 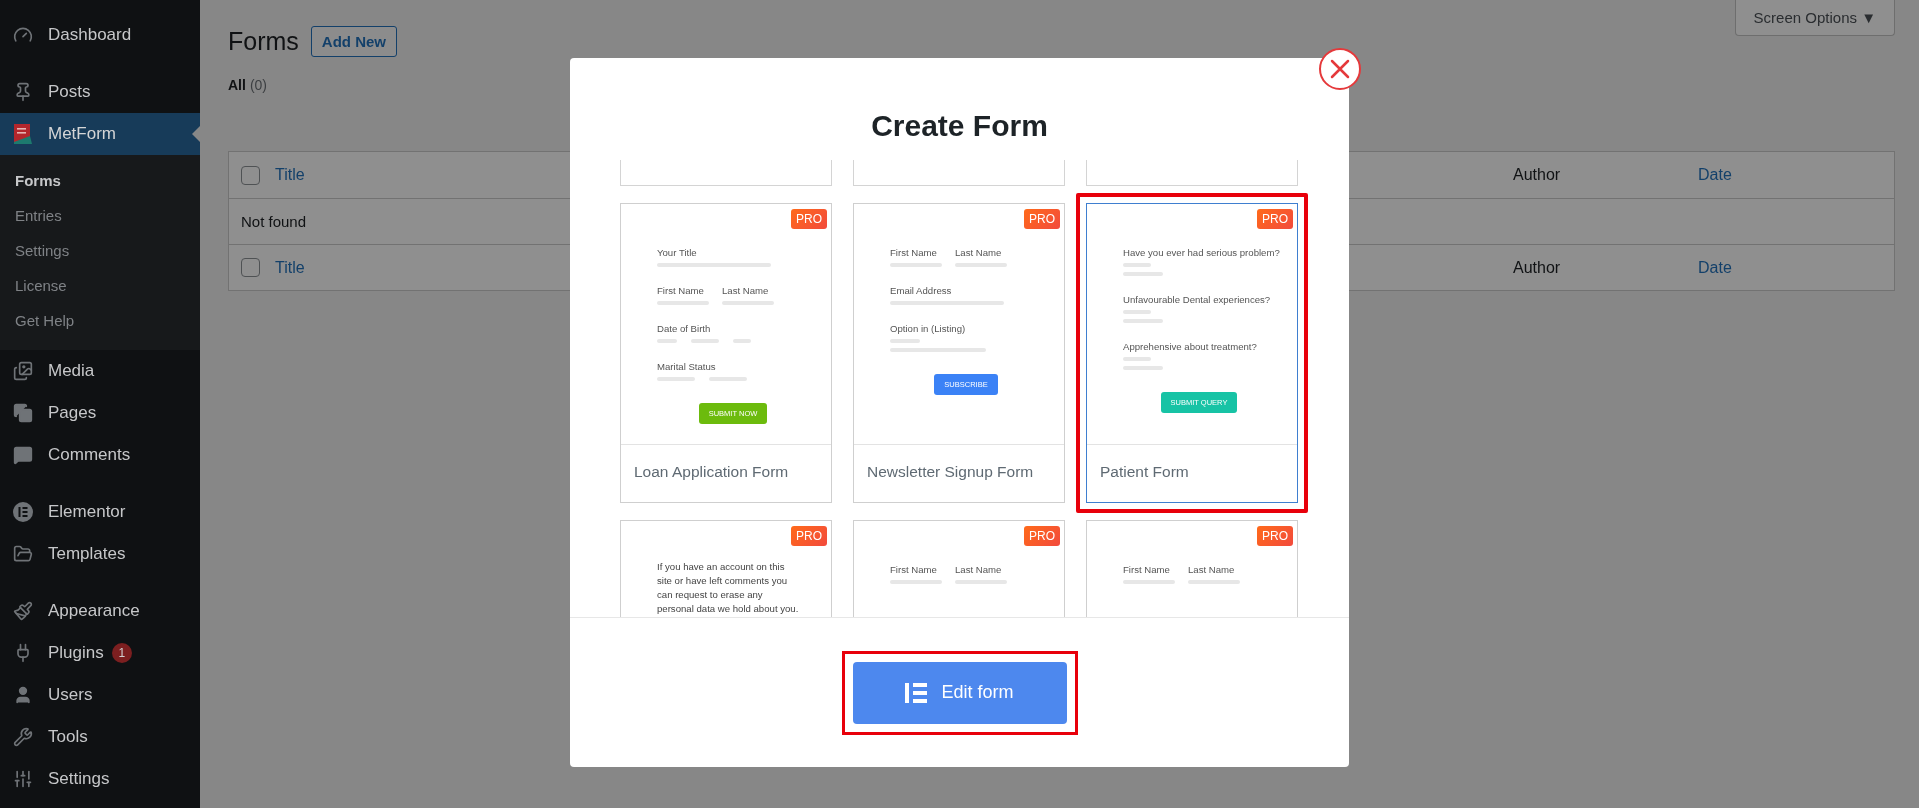 What do you see at coordinates (100, 737) in the screenshot?
I see `sidebar-item: Tools` at bounding box center [100, 737].